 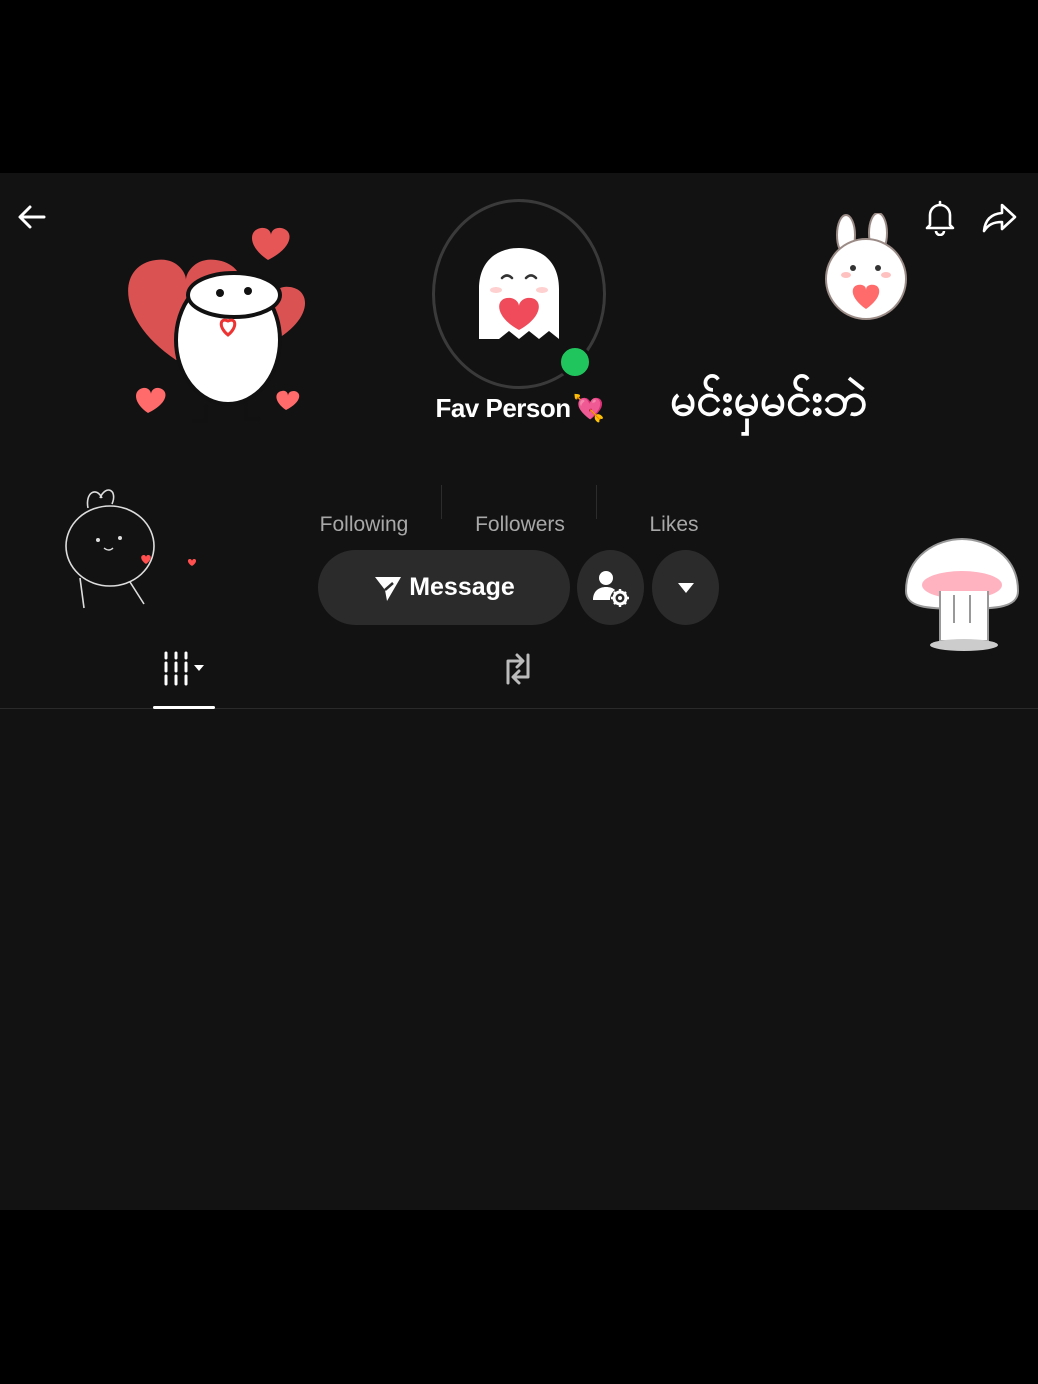 I want to click on tab-videos, so click(x=184, y=669).